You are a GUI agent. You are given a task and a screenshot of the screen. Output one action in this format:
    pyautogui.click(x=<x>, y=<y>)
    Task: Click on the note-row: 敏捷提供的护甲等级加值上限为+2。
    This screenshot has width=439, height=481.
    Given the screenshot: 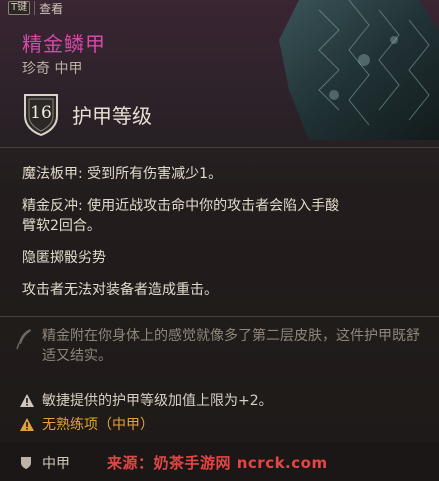 What is the action you would take?
    pyautogui.click(x=146, y=400)
    